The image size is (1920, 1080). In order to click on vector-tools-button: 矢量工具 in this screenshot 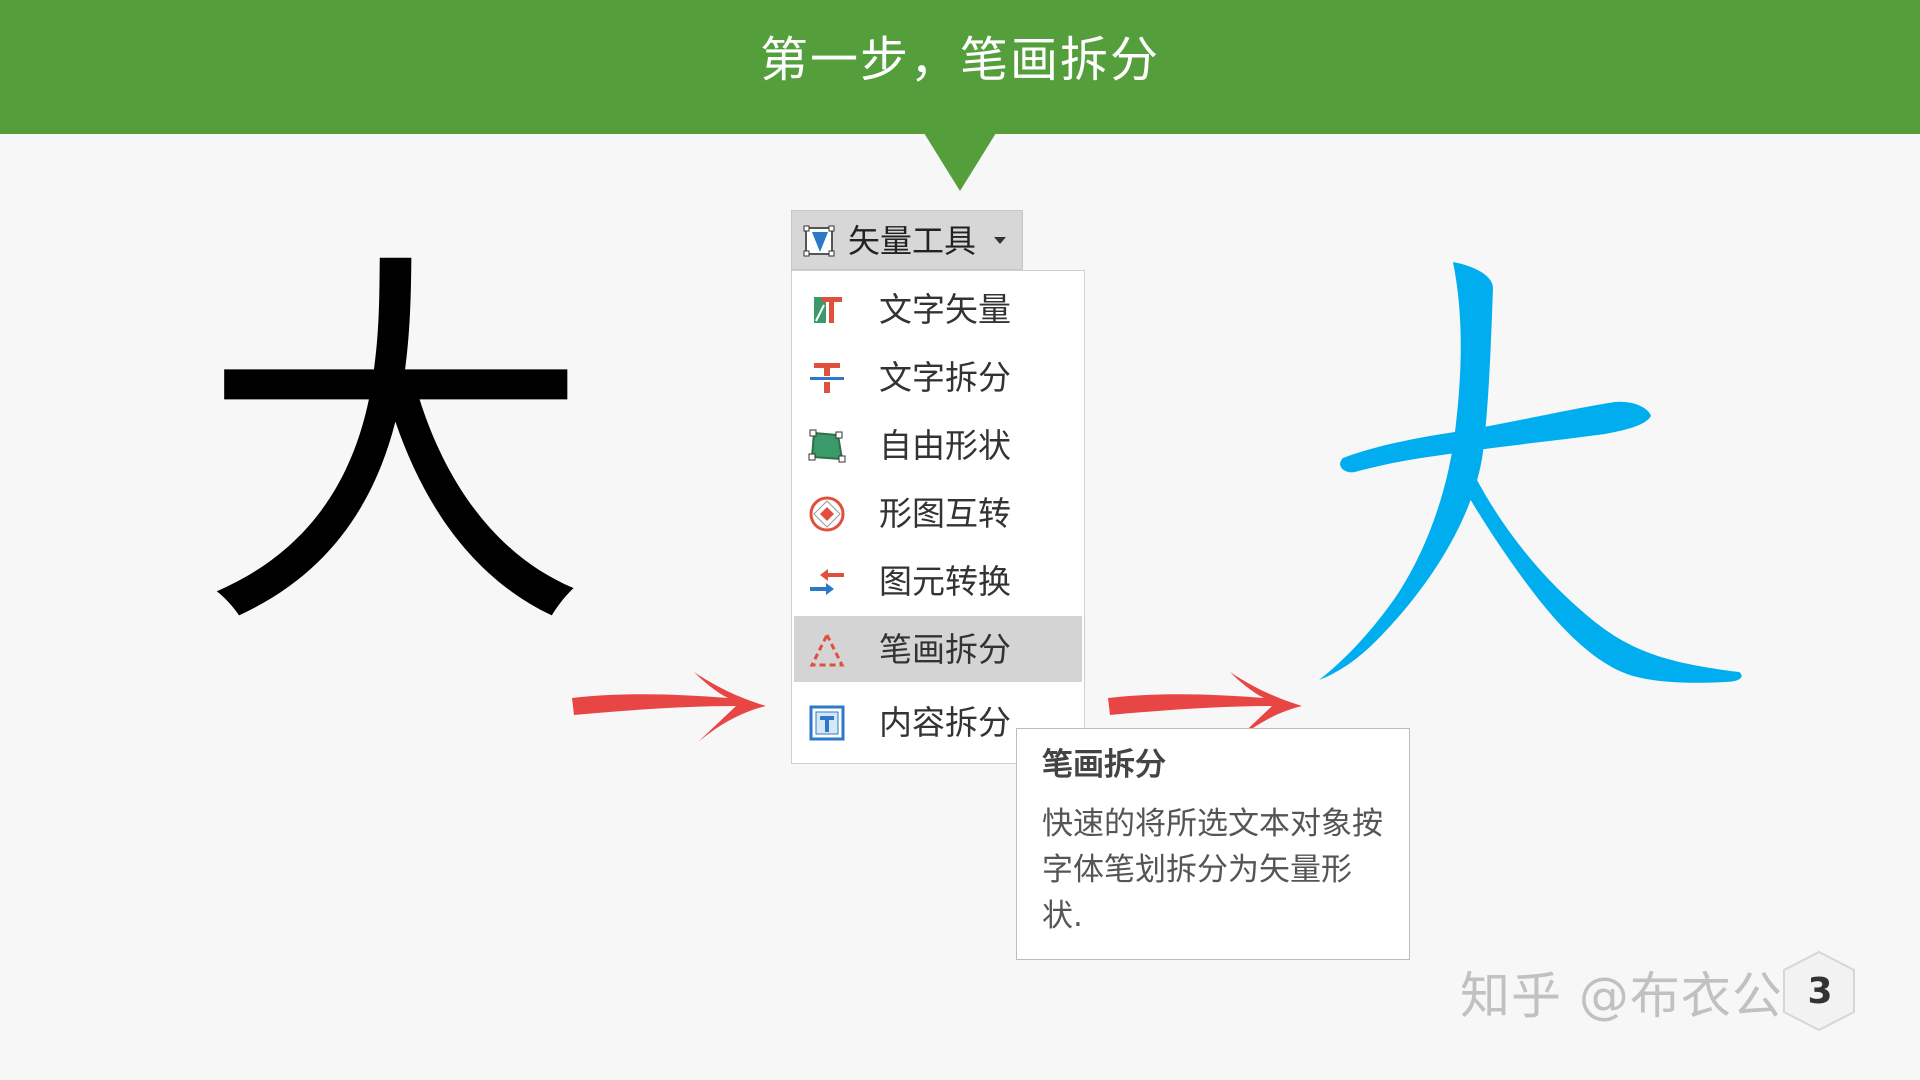, I will do `click(907, 240)`.